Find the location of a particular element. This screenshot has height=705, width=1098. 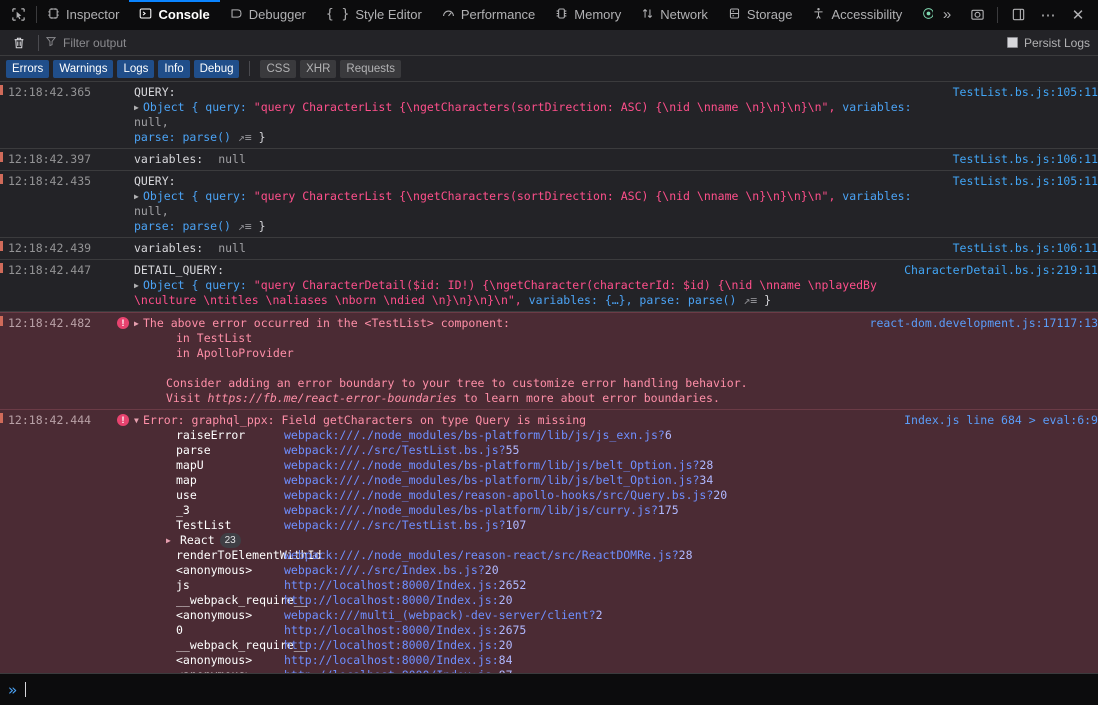

close-icon: ✕ is located at coordinates (1078, 15).